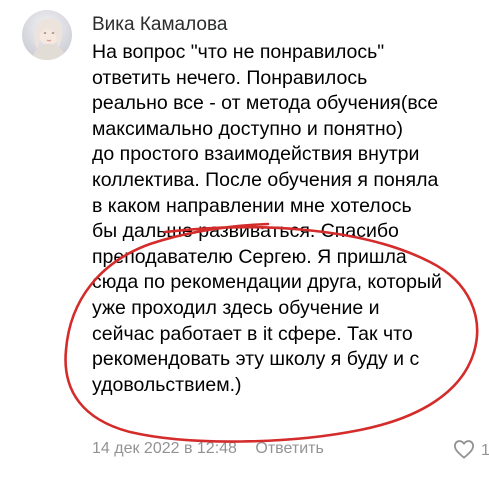 The height and width of the screenshot is (478, 489). Describe the element at coordinates (464, 451) in the screenshot. I see `heart-outline-icon` at that location.